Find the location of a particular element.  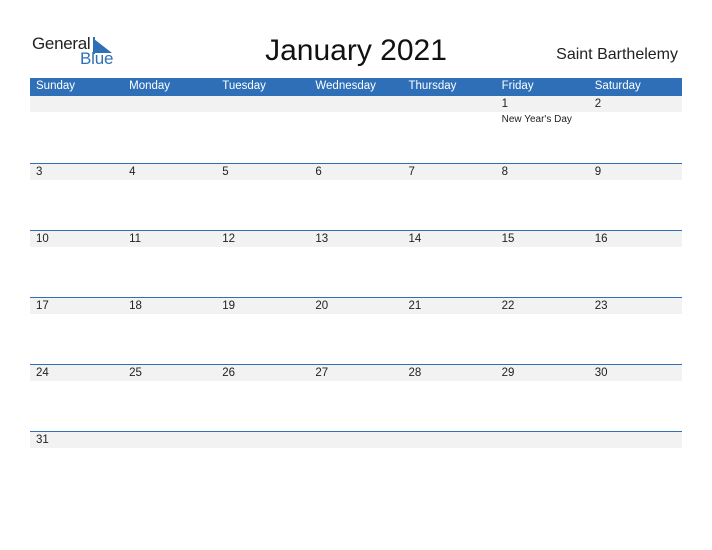

day-number: 16 is located at coordinates (601, 239).